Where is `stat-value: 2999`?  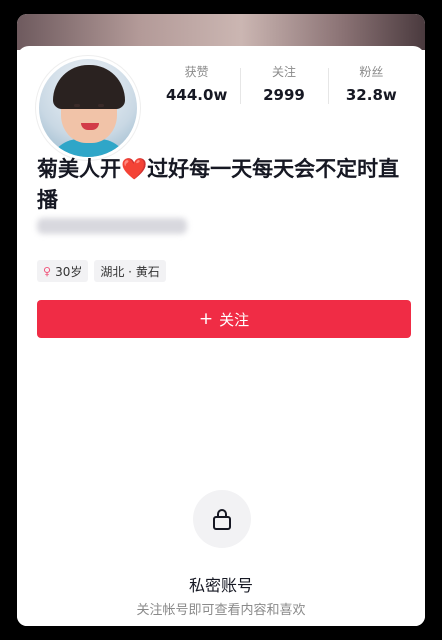
stat-value: 2999 is located at coordinates (284, 95).